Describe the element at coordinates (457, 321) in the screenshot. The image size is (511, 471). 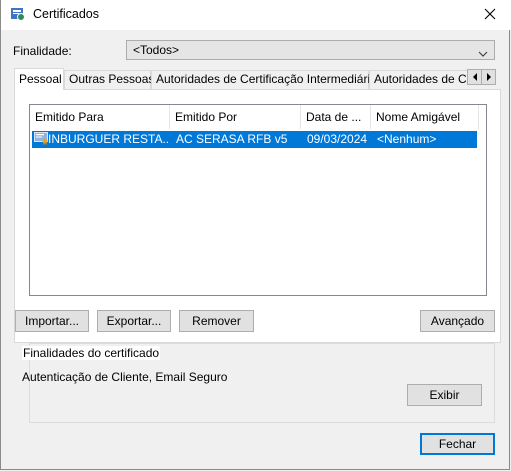
I see `advanced-button: Avançado` at that location.